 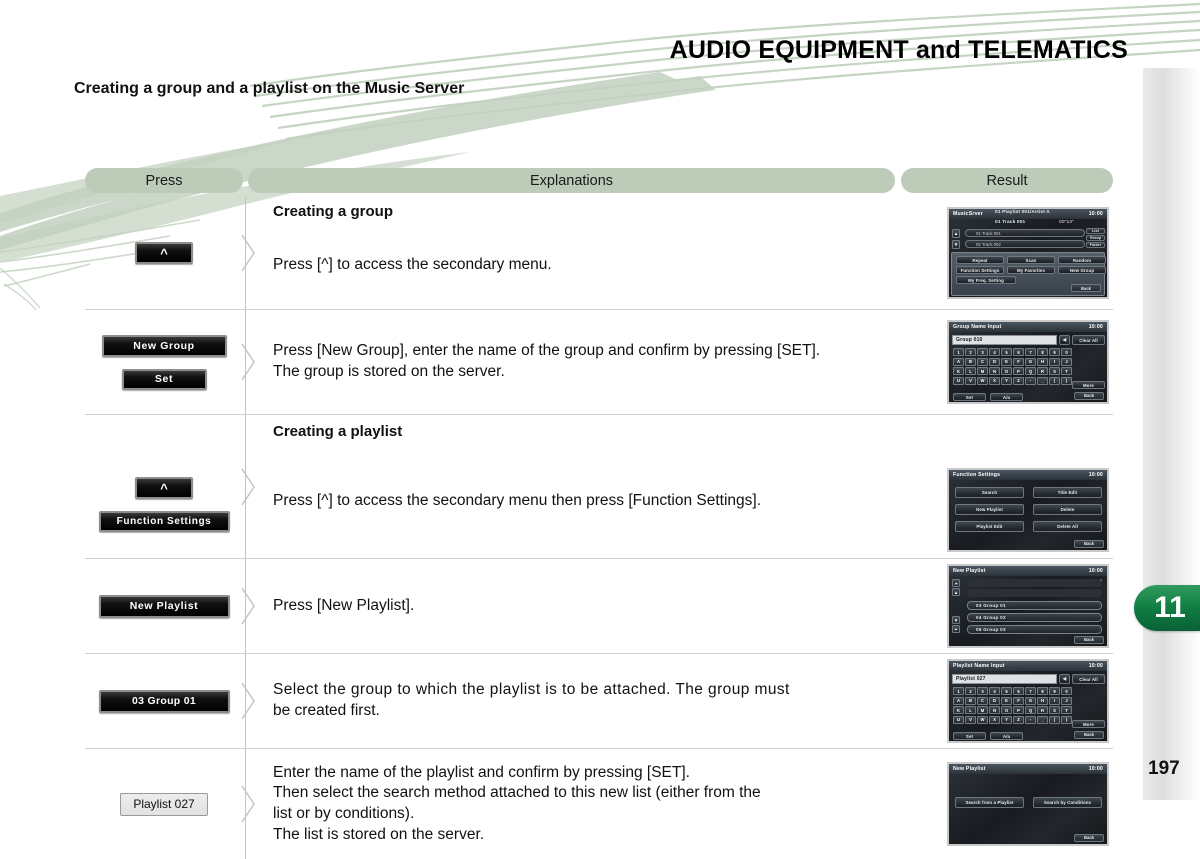 What do you see at coordinates (989, 509) in the screenshot?
I see `screen-button-new-playlist: New Playlist` at bounding box center [989, 509].